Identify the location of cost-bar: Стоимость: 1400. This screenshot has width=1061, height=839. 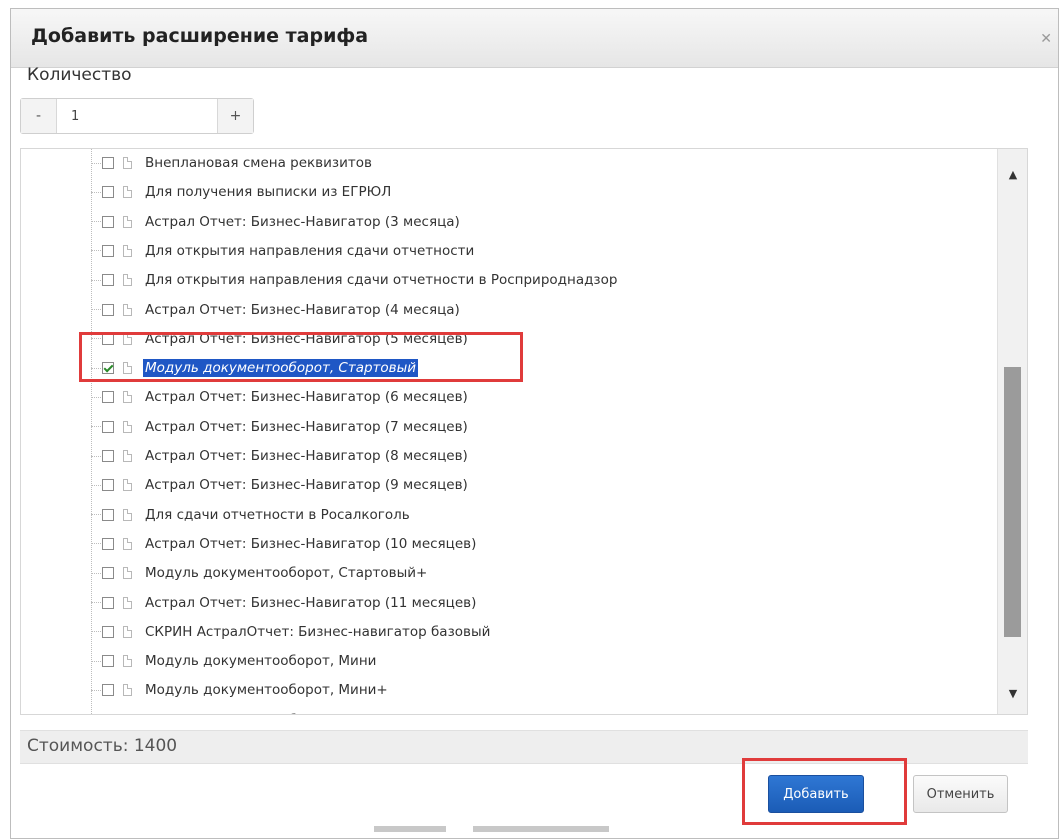
(524, 747).